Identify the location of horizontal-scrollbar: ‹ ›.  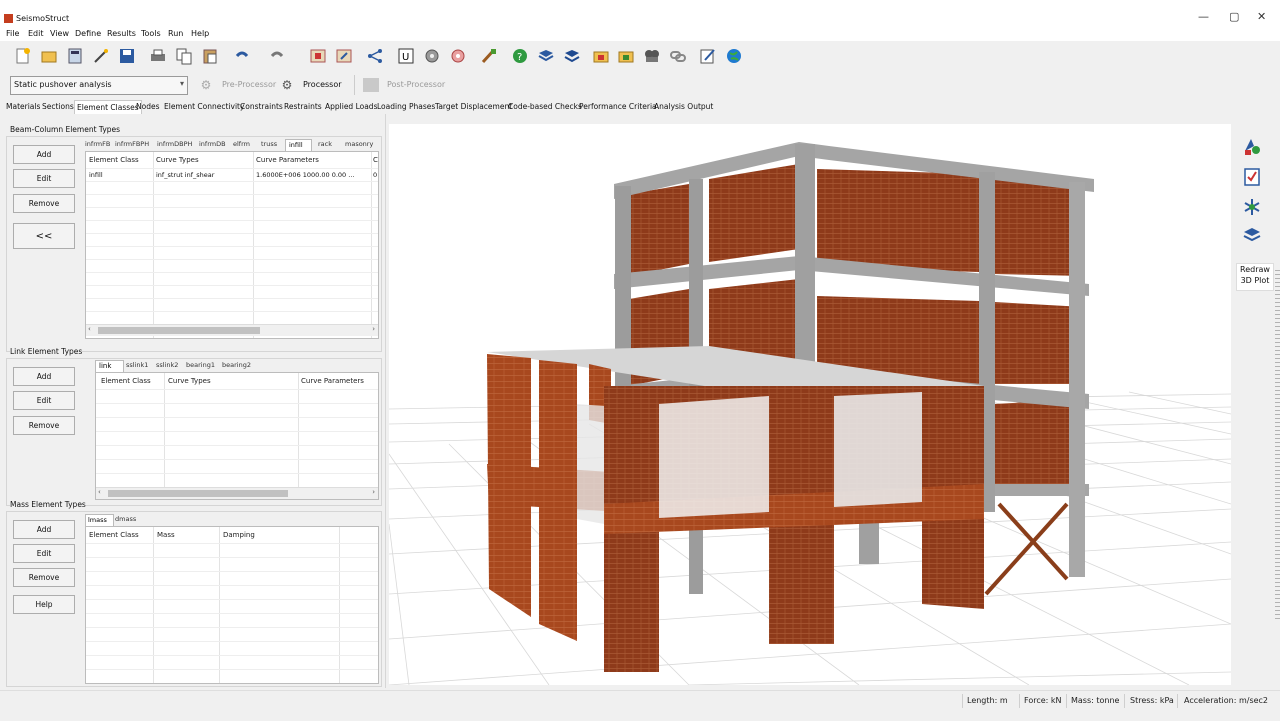
(232, 330).